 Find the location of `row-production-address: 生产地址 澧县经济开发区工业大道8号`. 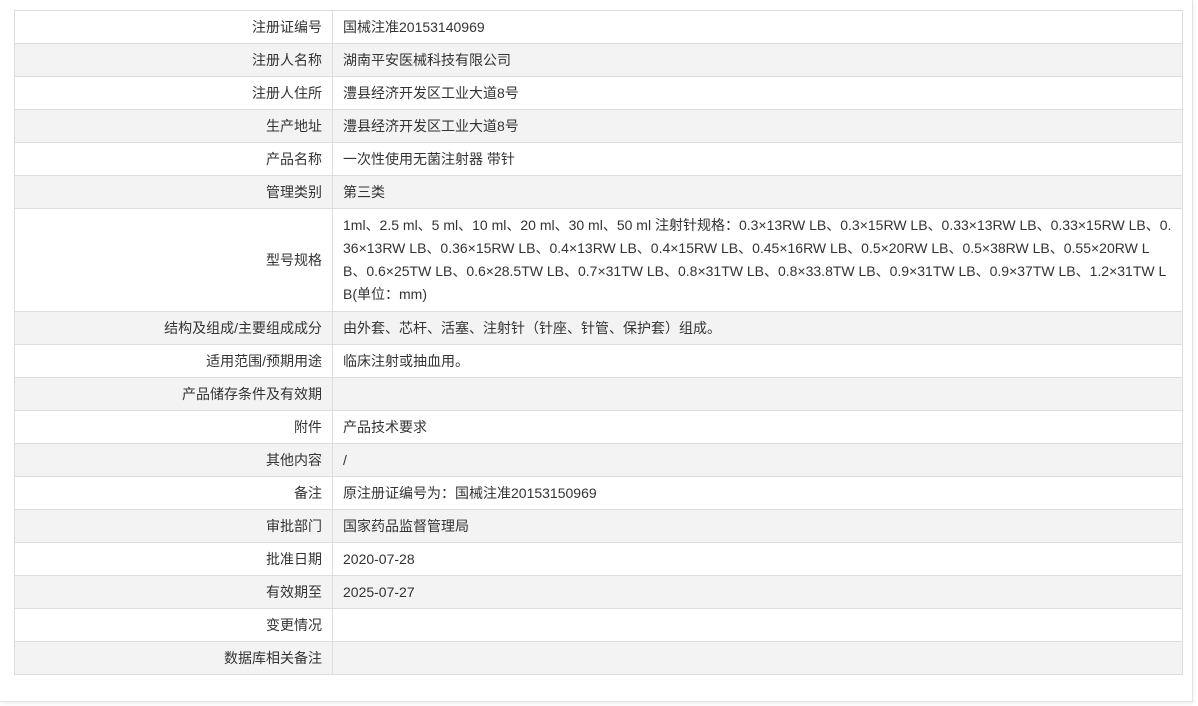

row-production-address: 生产地址 澧县经济开发区工业大道8号 is located at coordinates (598, 126).